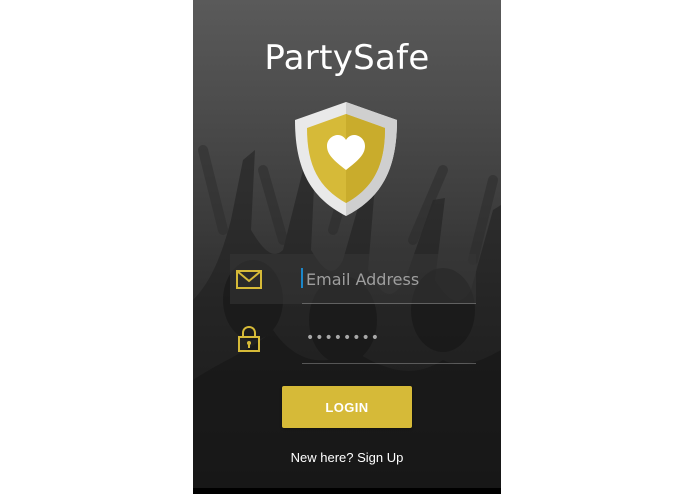  I want to click on app-title: PartySafe, so click(347, 58).